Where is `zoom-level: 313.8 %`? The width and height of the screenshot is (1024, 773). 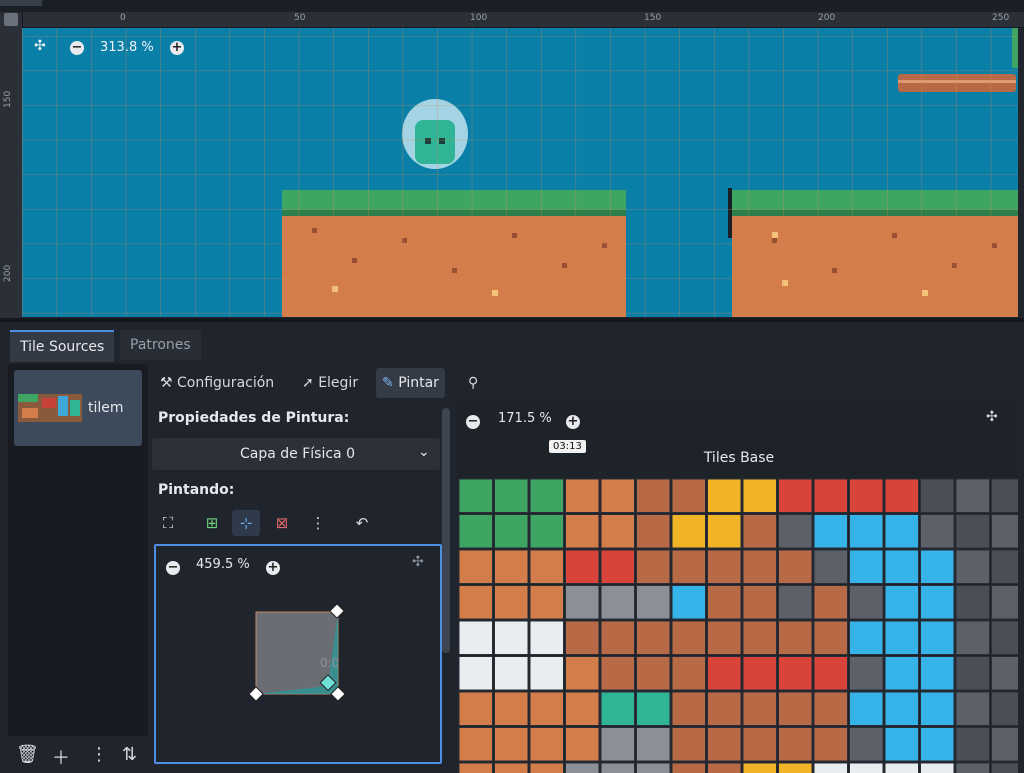
zoom-level: 313.8 % is located at coordinates (127, 47).